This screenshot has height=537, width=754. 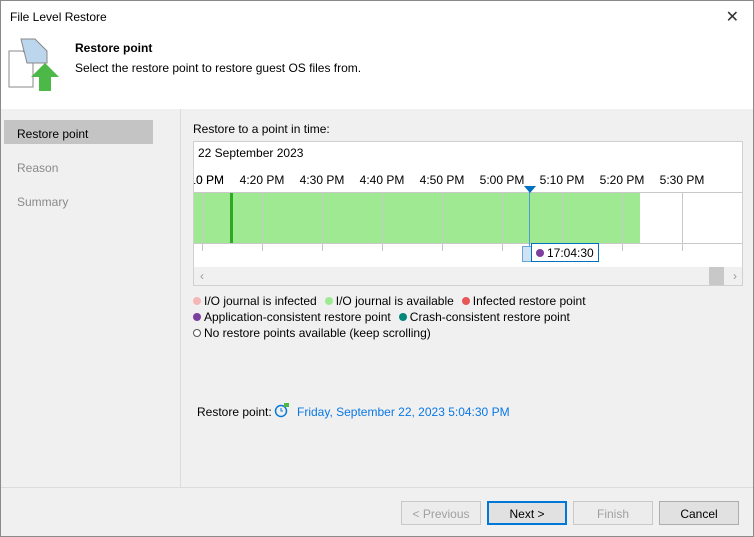 What do you see at coordinates (58, 17) in the screenshot?
I see `window-title: File Level Restore` at bounding box center [58, 17].